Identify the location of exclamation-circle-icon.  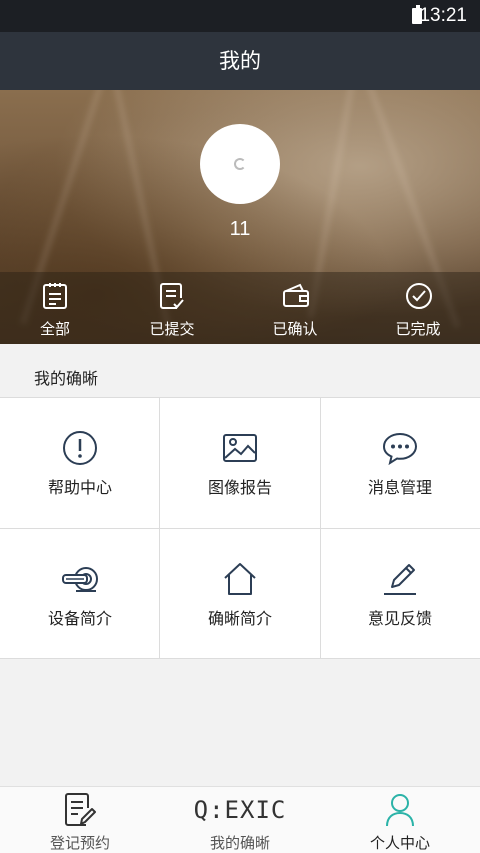
(80, 448).